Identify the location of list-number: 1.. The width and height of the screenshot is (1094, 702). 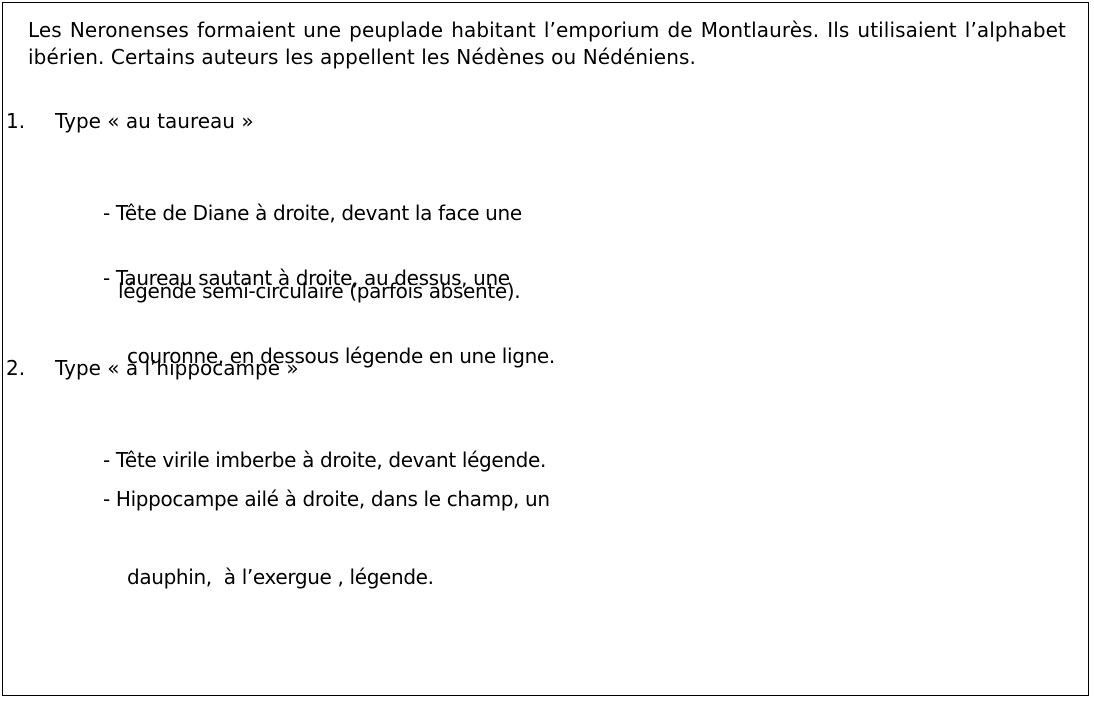
(16, 121).